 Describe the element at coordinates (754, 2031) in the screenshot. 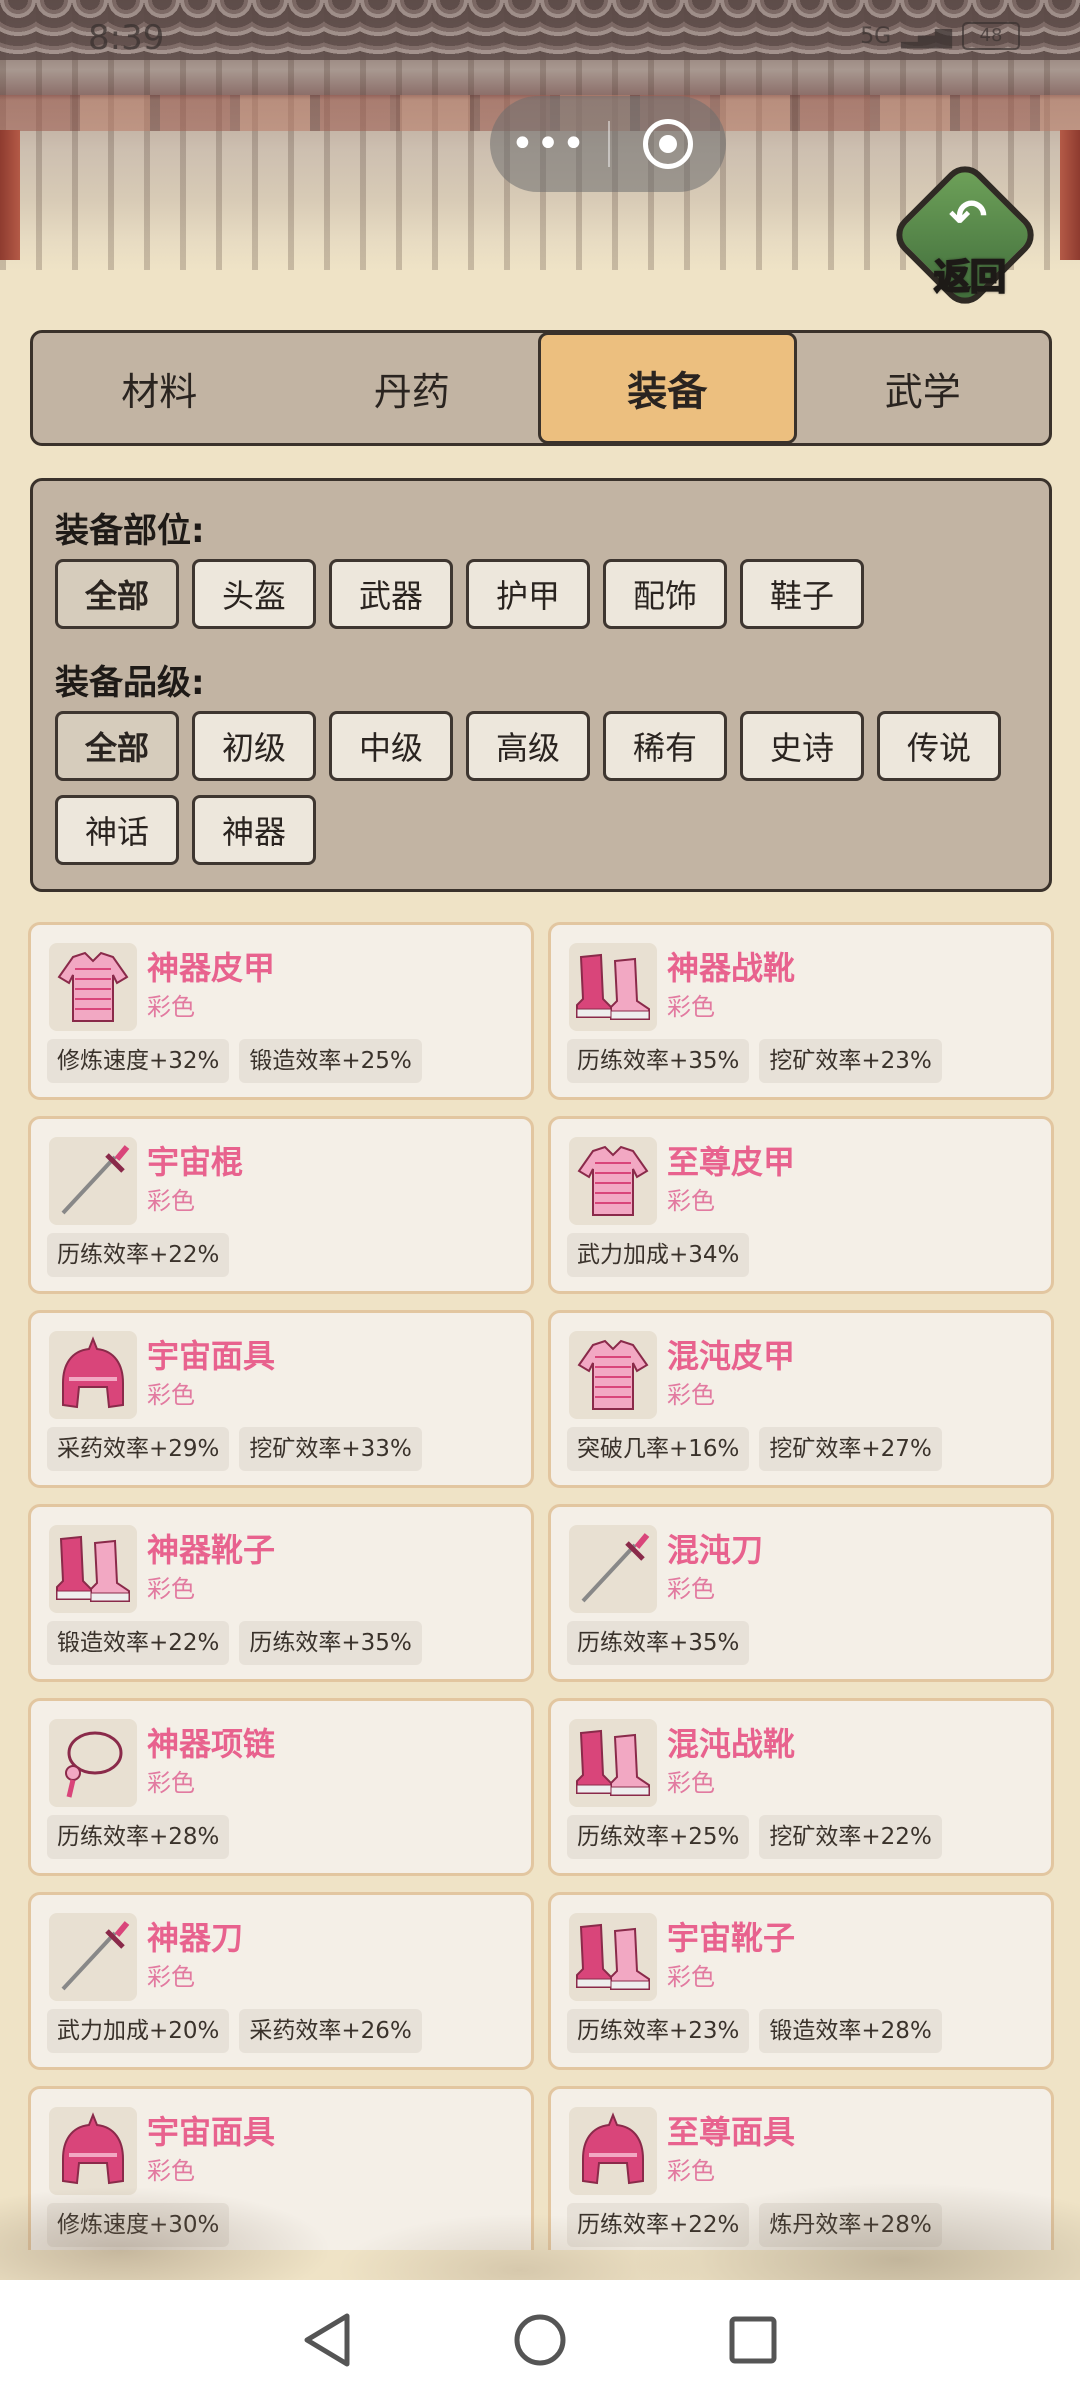

I see `item-stats: 历练效率+23% 锻造效率+28%` at that location.